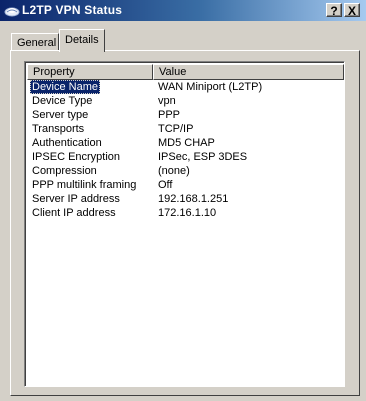 The width and height of the screenshot is (366, 401). I want to click on help-button: ?, so click(334, 10).